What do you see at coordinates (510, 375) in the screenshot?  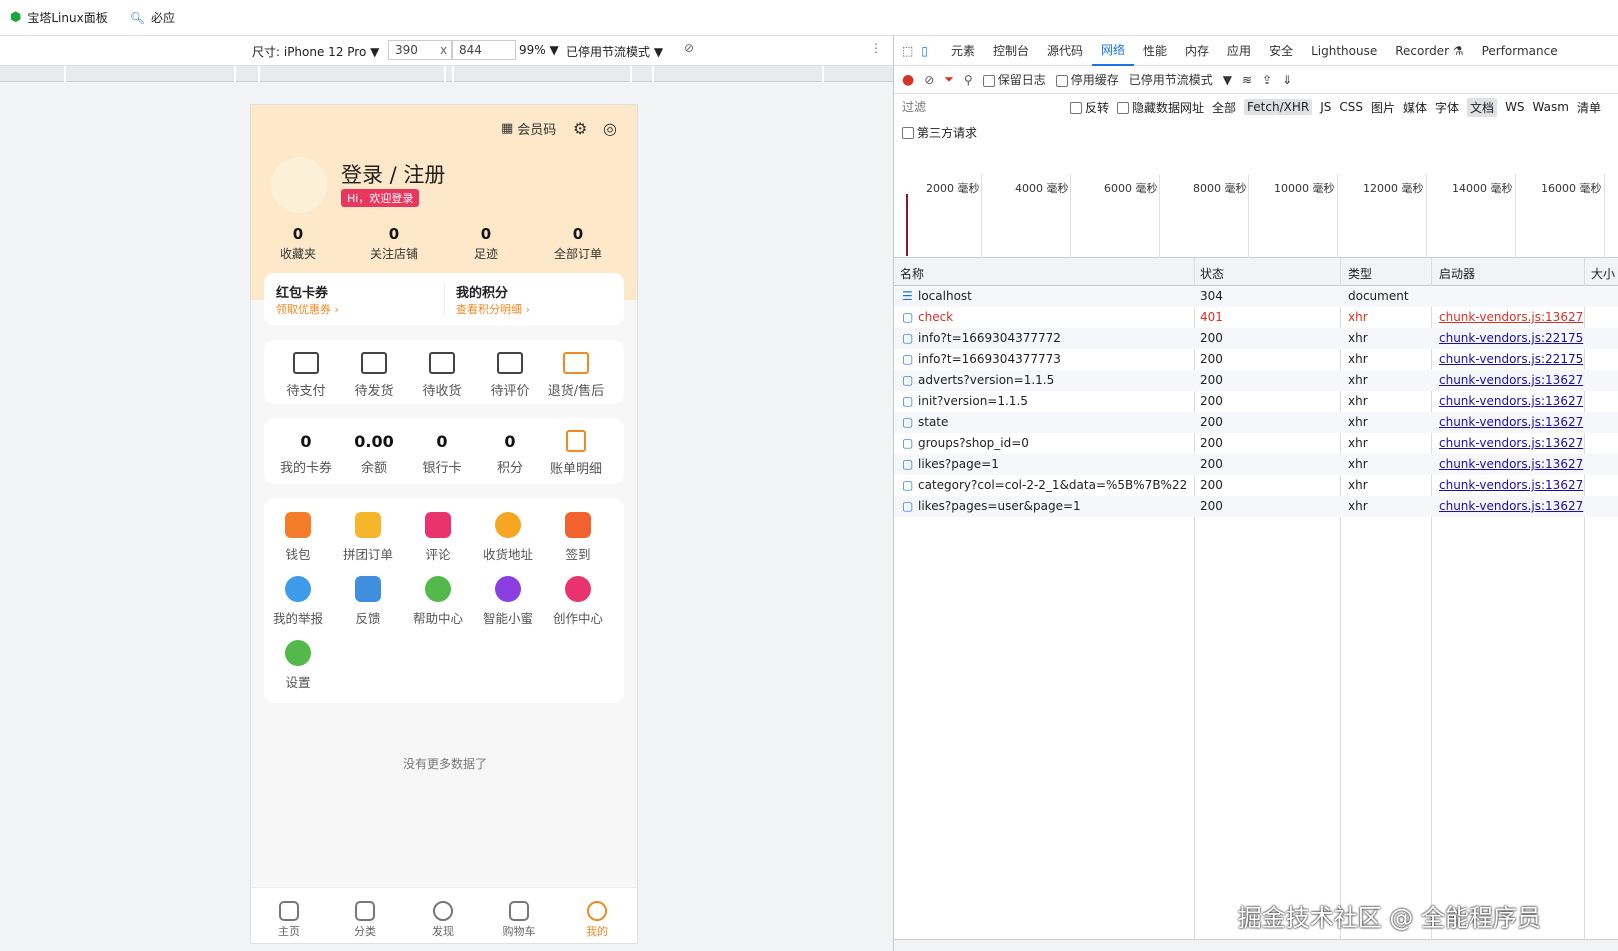 I see `order-pending-review: 待评价` at bounding box center [510, 375].